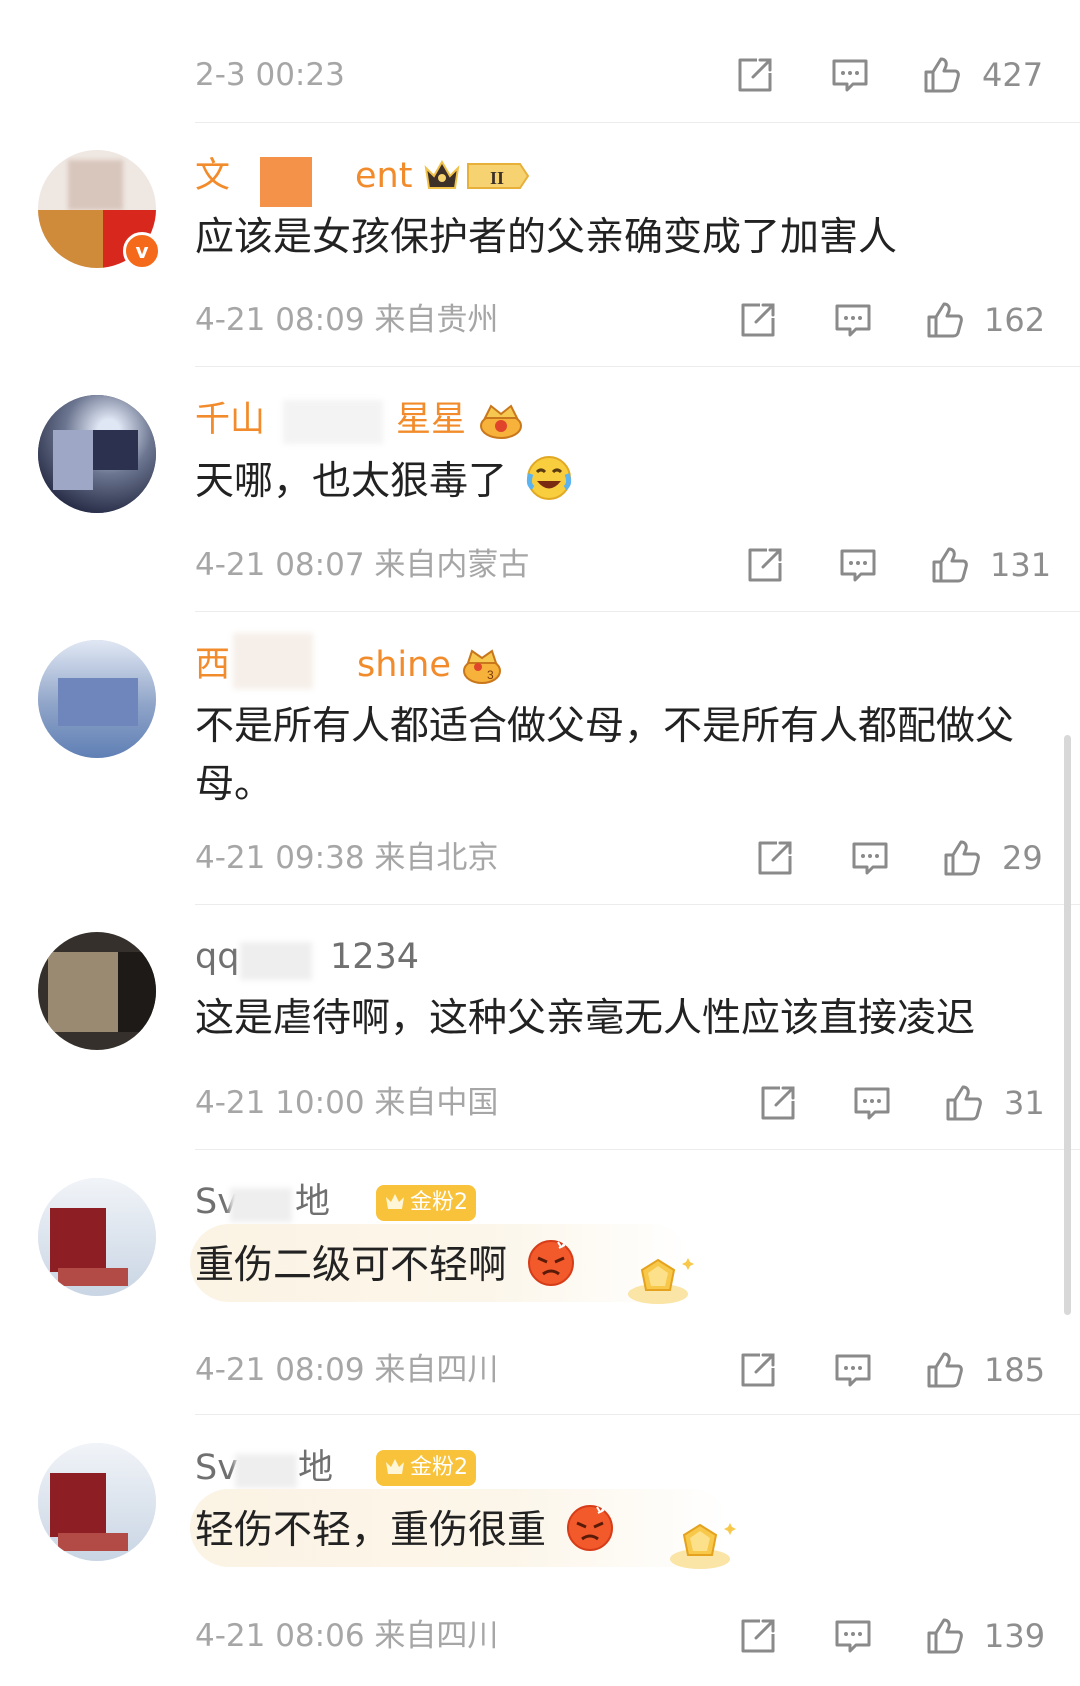 The width and height of the screenshot is (1080, 1686). I want to click on crown-badge, so click(501, 420).